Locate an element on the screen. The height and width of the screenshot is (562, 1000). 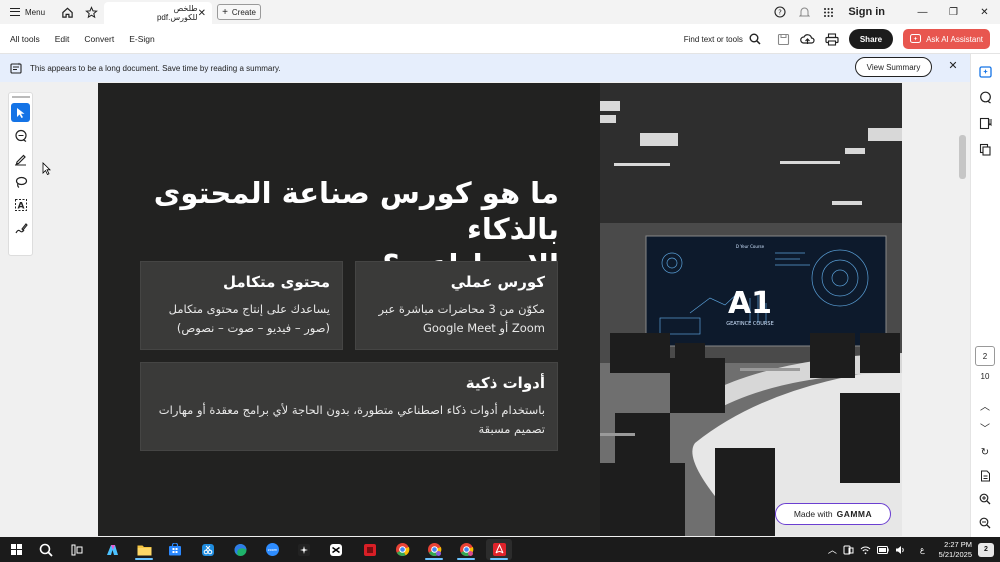
copilot-app-icon is located at coordinates (112, 549).